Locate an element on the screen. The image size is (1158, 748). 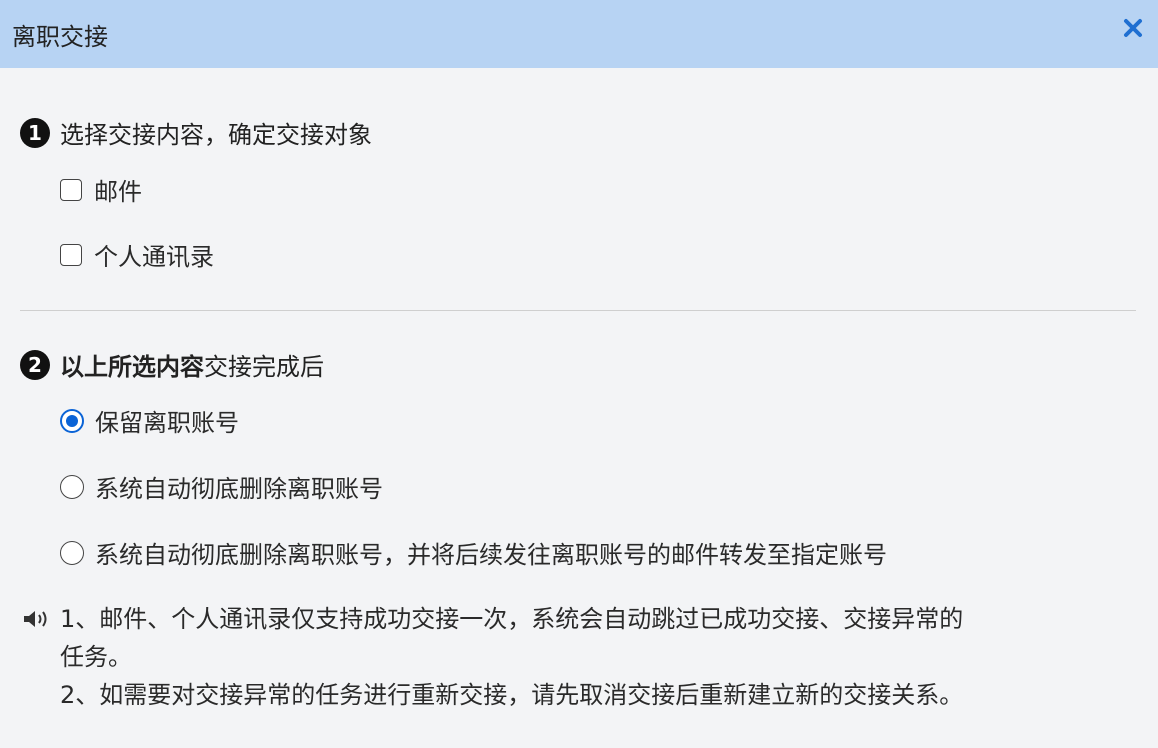
dialog-titlebar: 离职交接 is located at coordinates (579, 34).